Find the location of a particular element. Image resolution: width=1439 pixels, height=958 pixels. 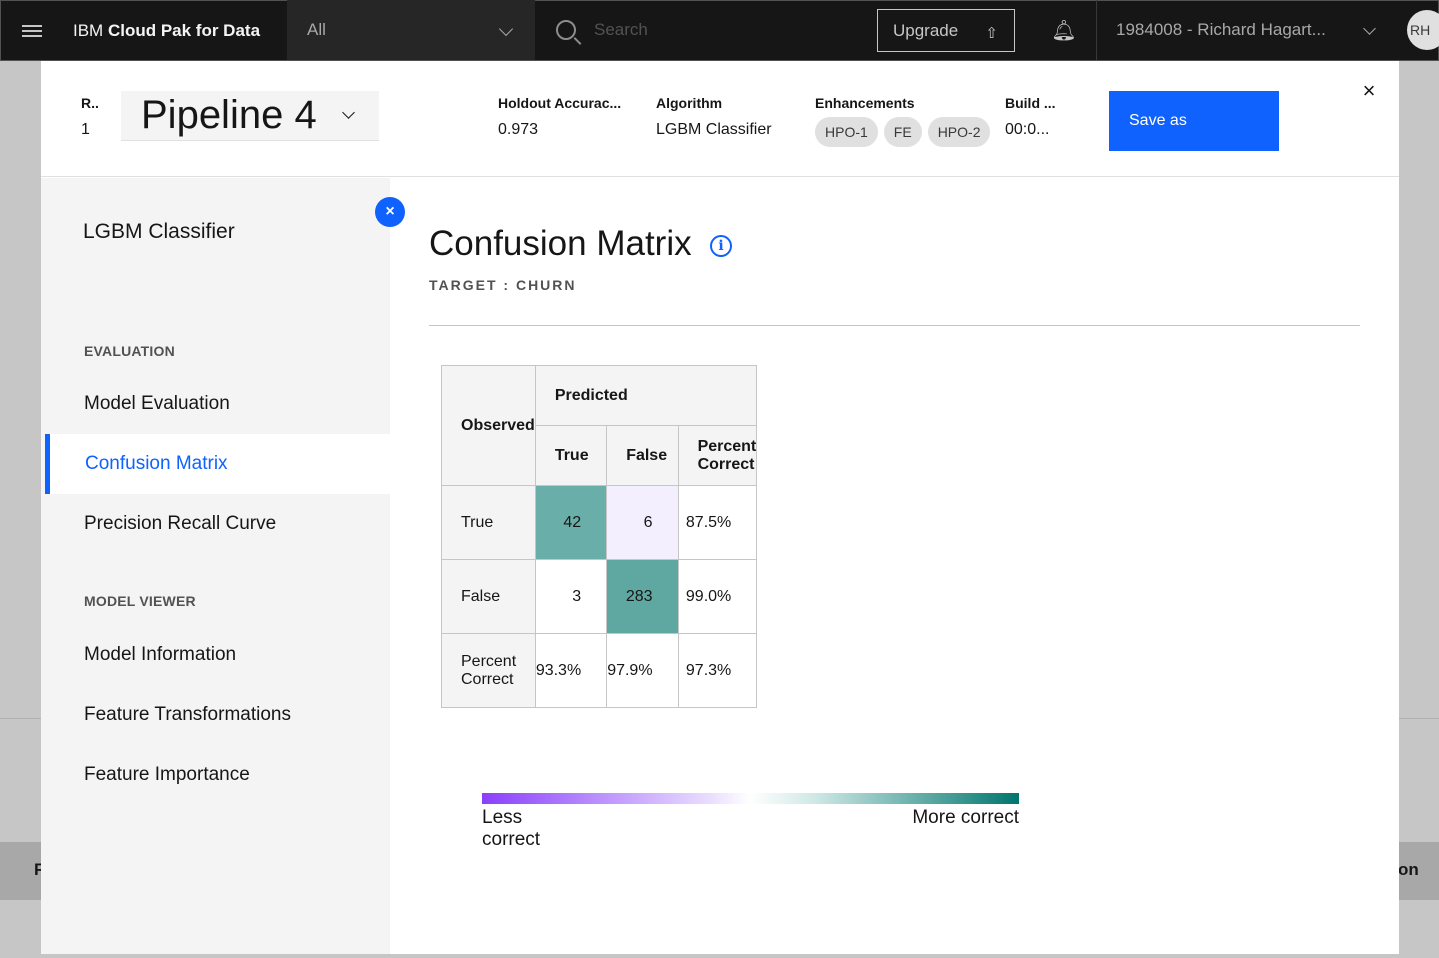

search-icon is located at coordinates (566, 30).